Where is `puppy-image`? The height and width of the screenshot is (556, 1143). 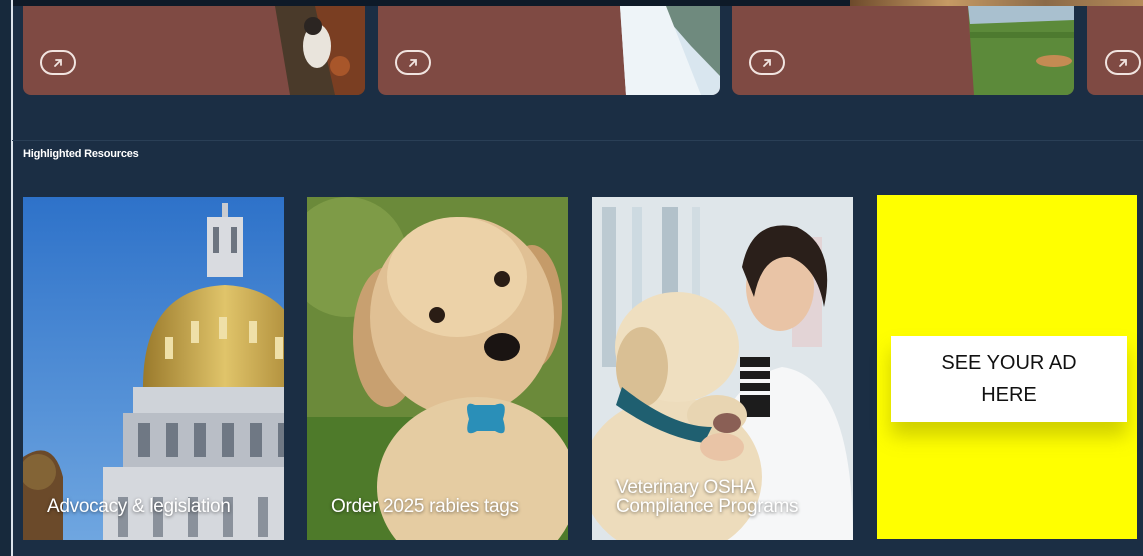
puppy-image is located at coordinates (437, 368).